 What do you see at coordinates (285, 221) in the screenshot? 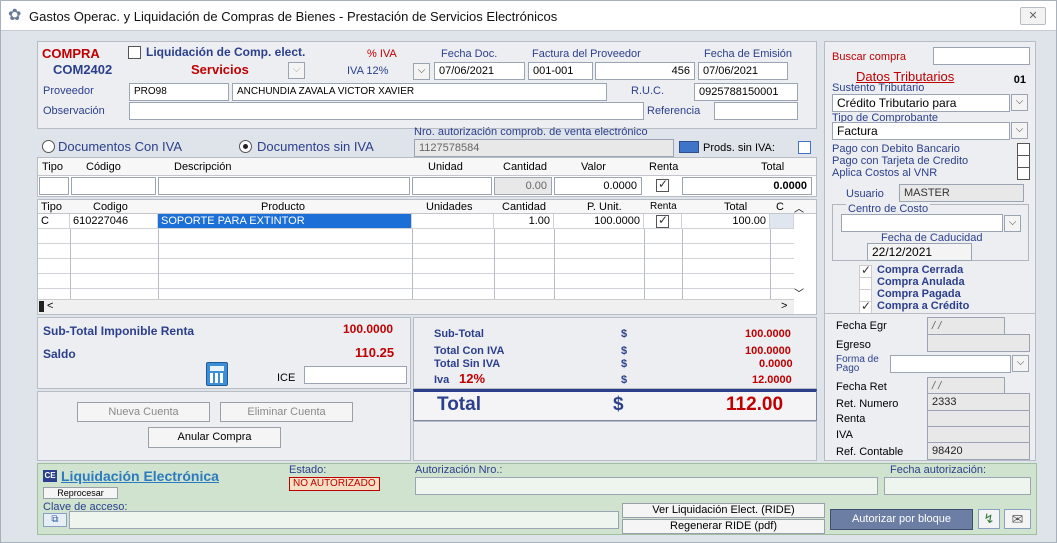
I see `row-producto: SOPORTE PARA EXTINTOR` at bounding box center [285, 221].